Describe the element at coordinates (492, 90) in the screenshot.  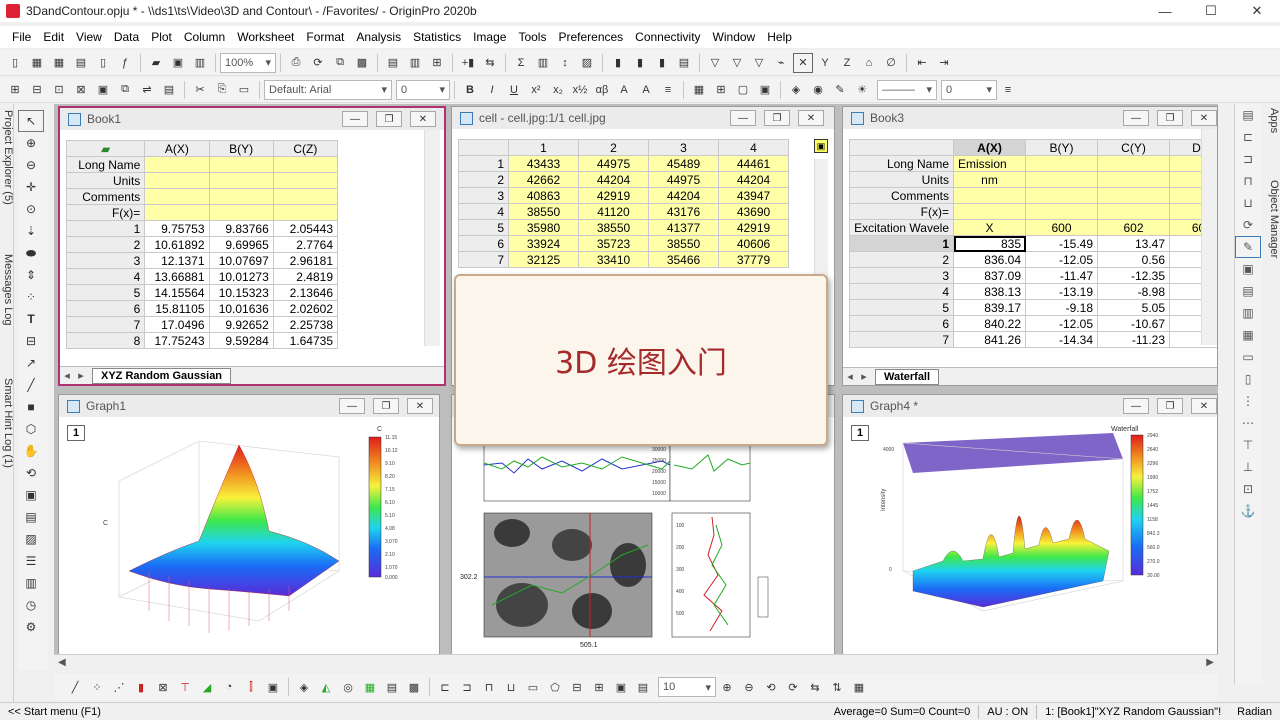
I see `italic-button: I` at that location.